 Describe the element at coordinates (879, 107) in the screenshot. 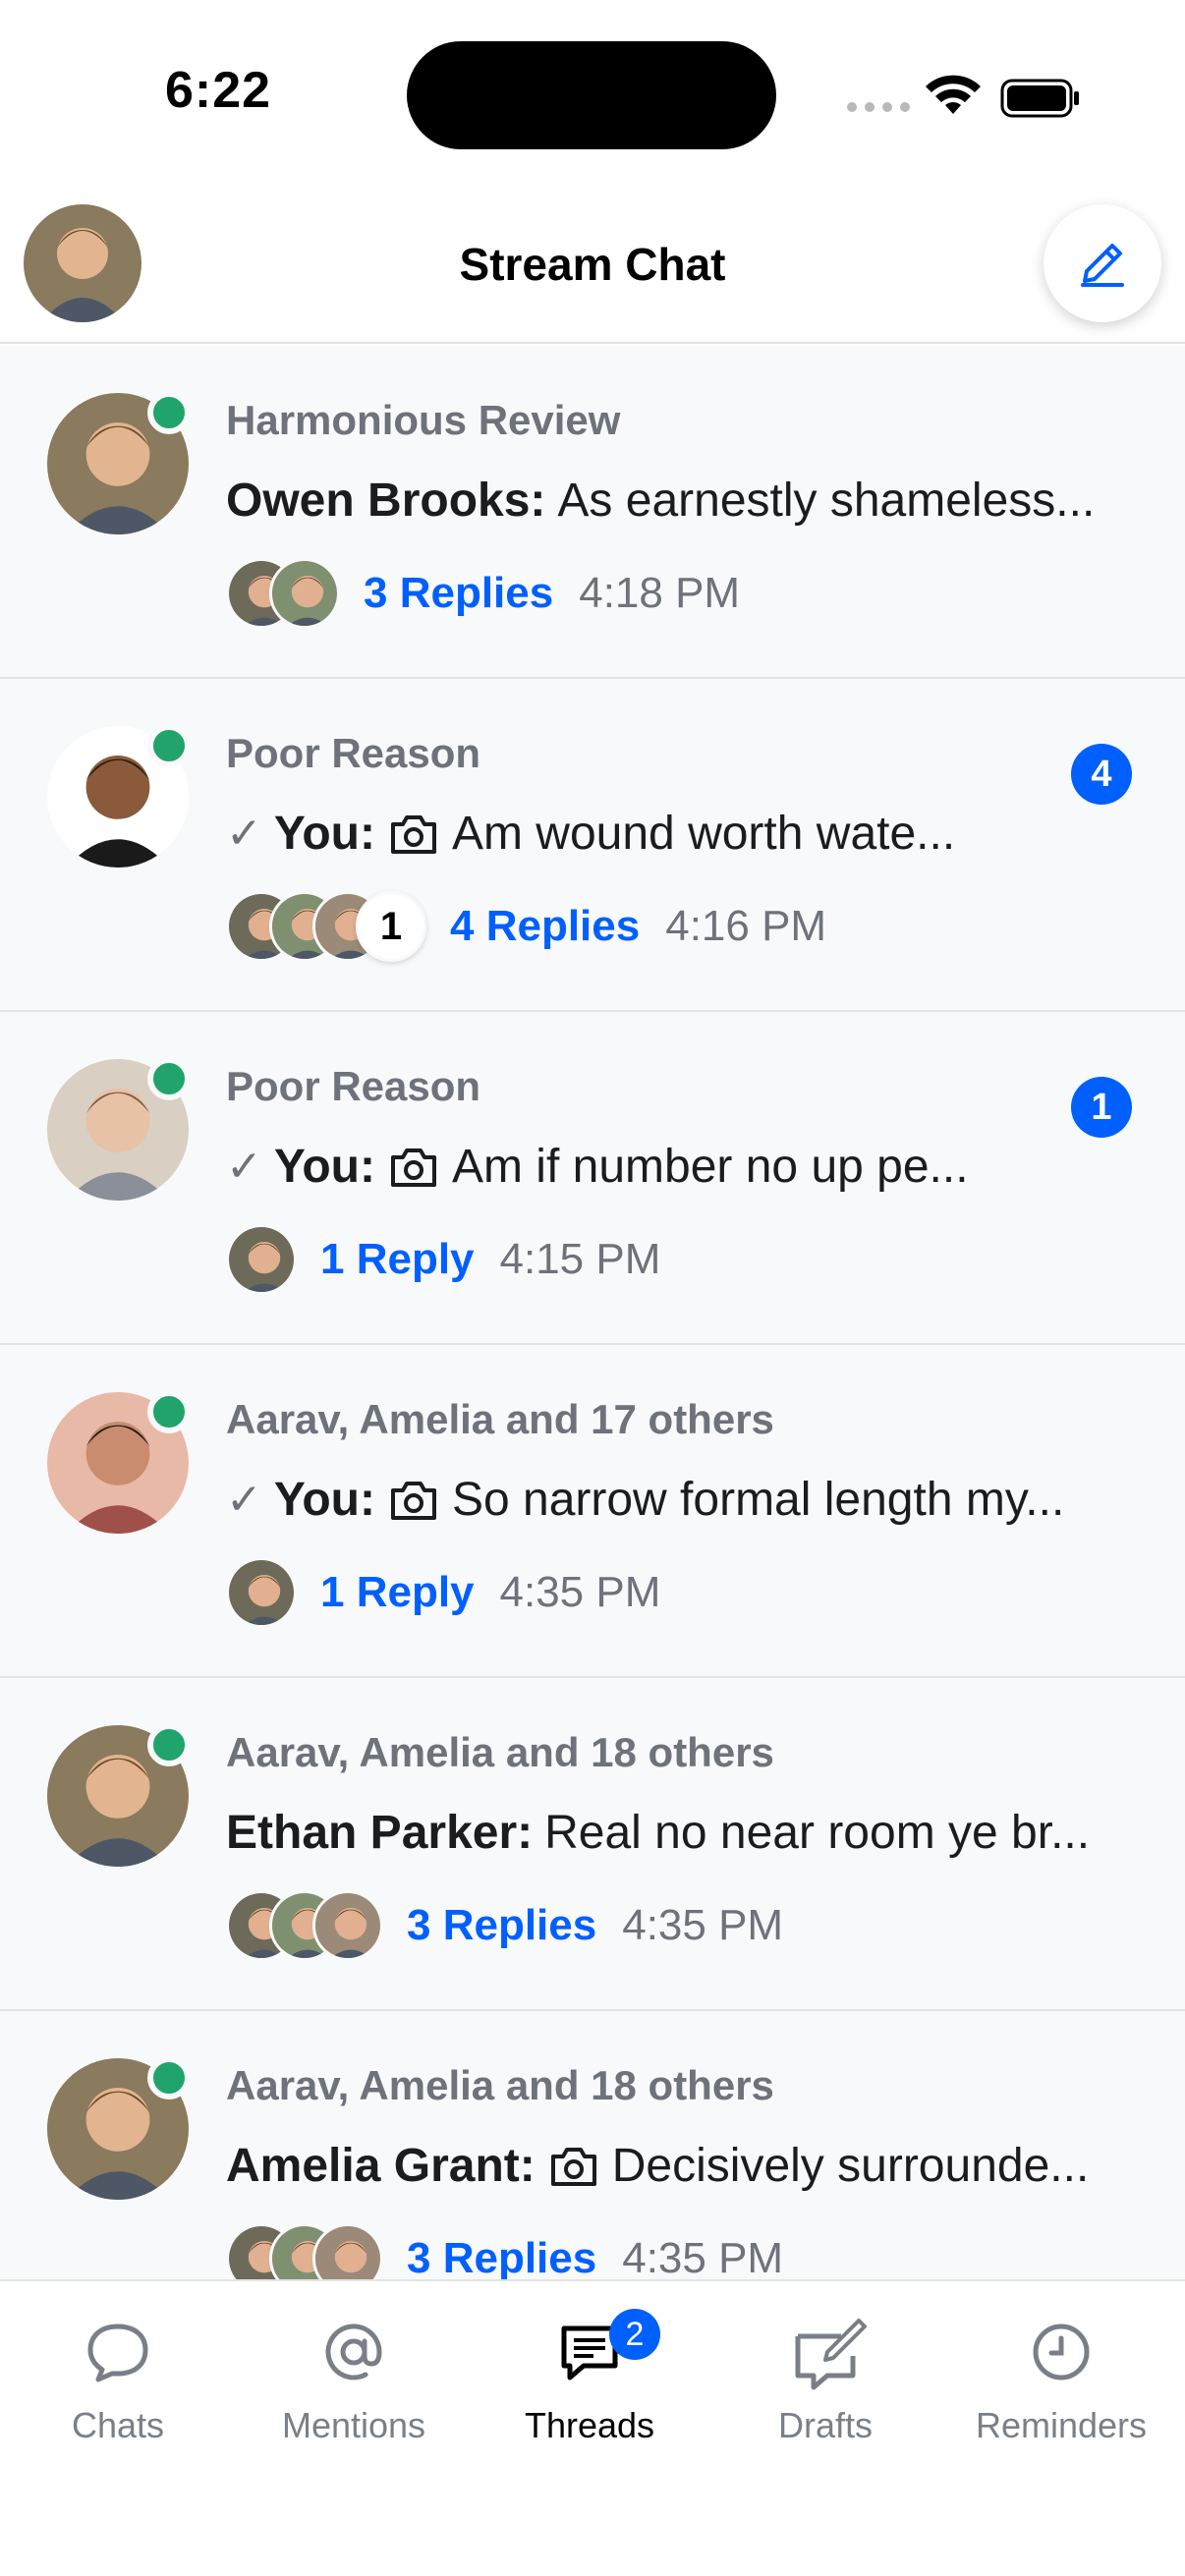

I see `cellular-signal-icon` at that location.